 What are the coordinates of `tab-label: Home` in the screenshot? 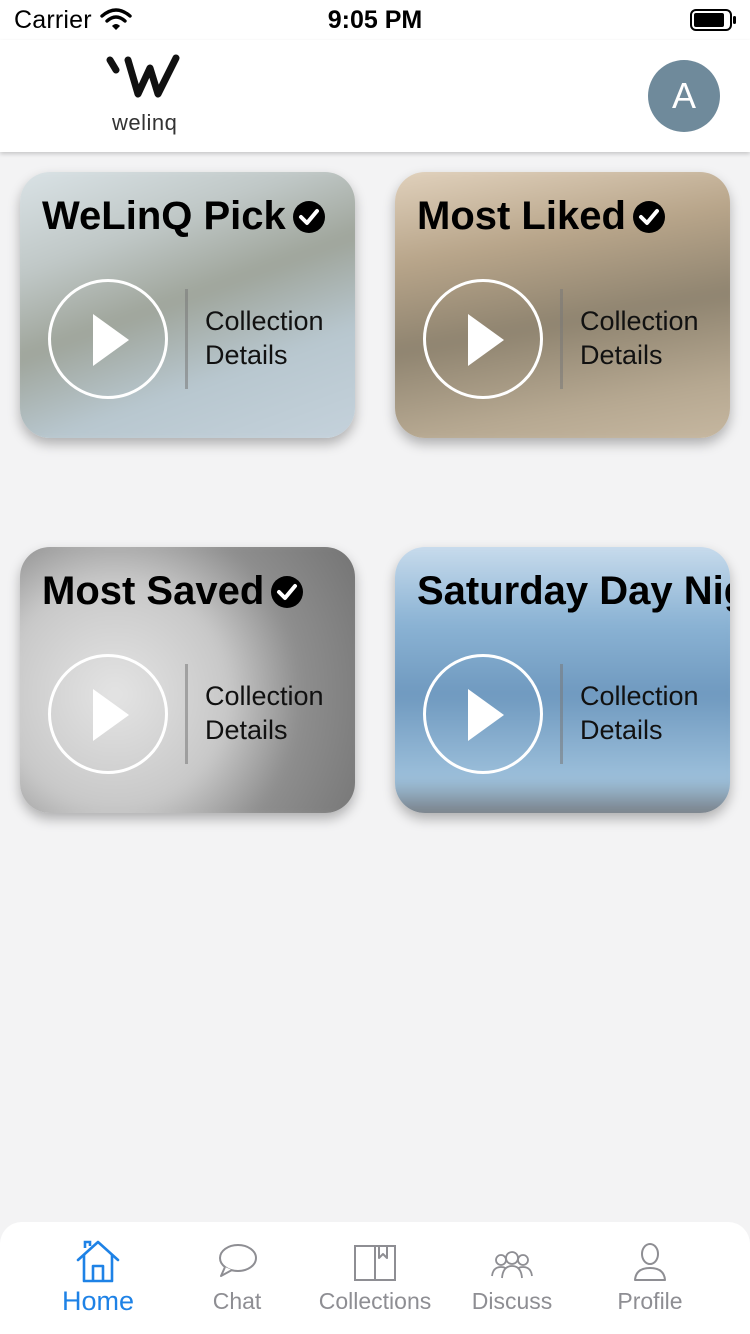 It's located at (98, 1301).